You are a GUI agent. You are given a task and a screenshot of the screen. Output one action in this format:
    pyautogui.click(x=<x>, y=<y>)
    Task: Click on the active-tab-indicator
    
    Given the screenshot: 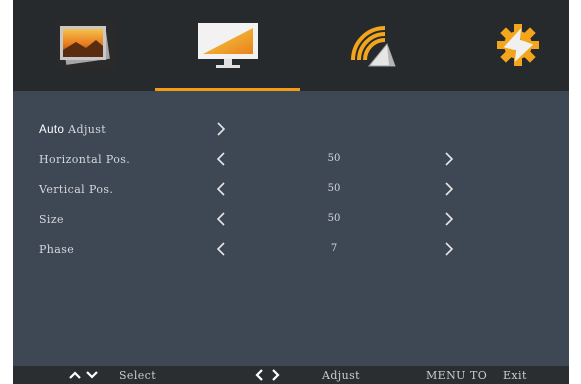 What is the action you would take?
    pyautogui.click(x=227, y=89)
    